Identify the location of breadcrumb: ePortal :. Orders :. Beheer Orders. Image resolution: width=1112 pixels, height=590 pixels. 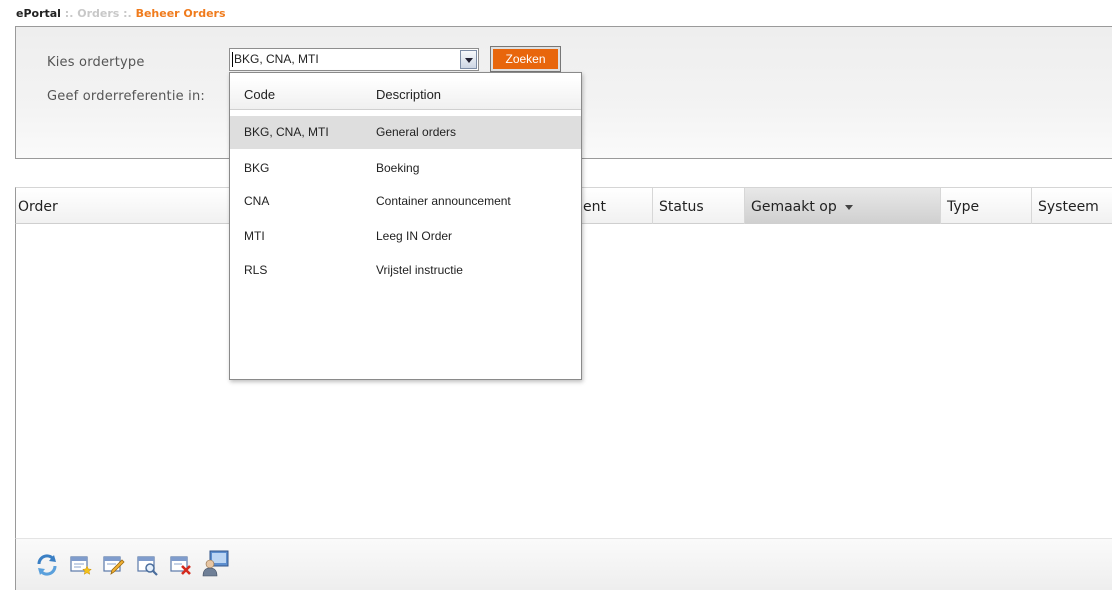
(121, 13).